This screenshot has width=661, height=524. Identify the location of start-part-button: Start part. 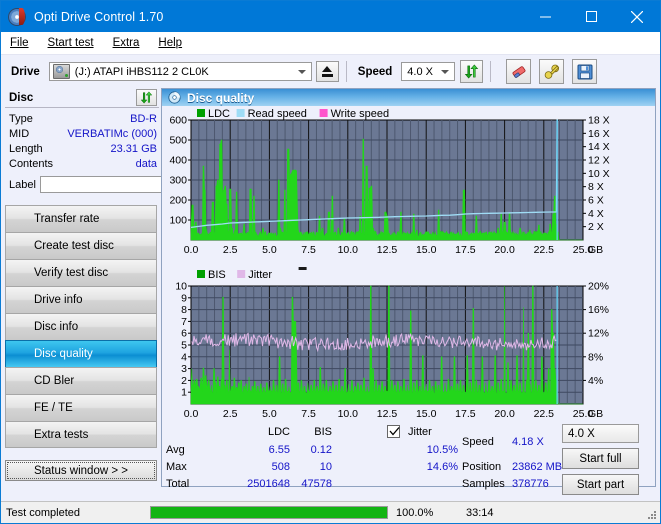
(600, 484).